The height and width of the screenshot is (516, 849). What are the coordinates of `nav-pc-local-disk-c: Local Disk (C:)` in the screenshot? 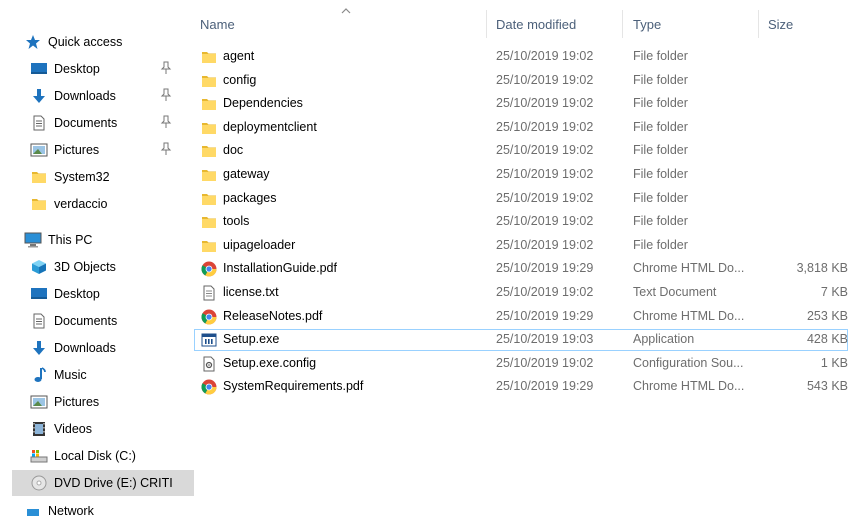 It's located at (103, 456).